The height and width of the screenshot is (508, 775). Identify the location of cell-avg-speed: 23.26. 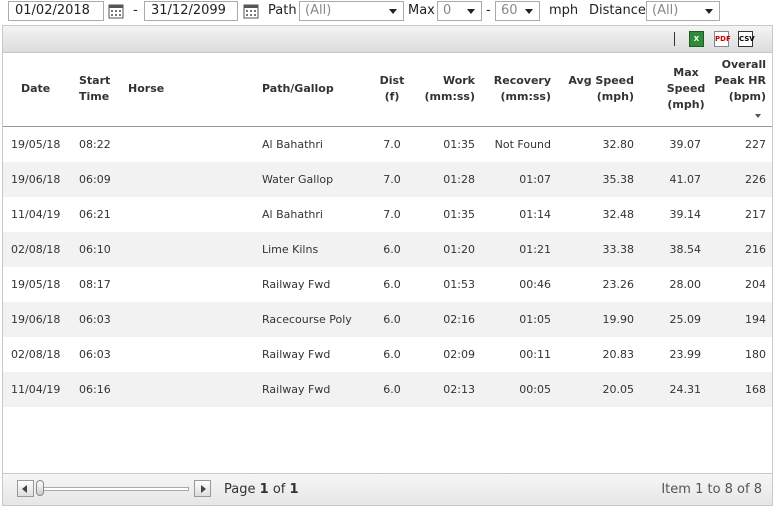
(618, 284).